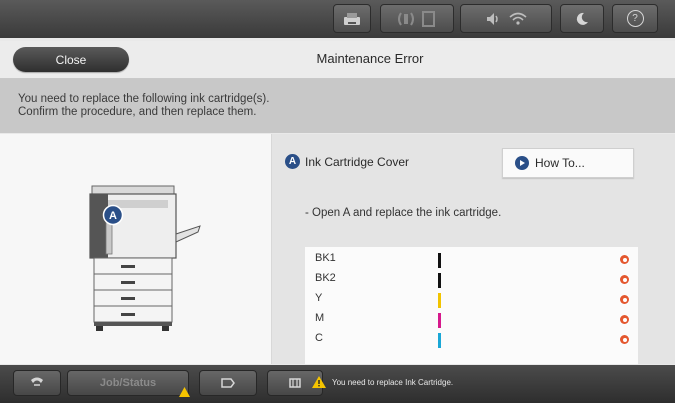 Image resolution: width=675 pixels, height=403 pixels. Describe the element at coordinates (145, 258) in the screenshot. I see `printer-illustration: A` at that location.